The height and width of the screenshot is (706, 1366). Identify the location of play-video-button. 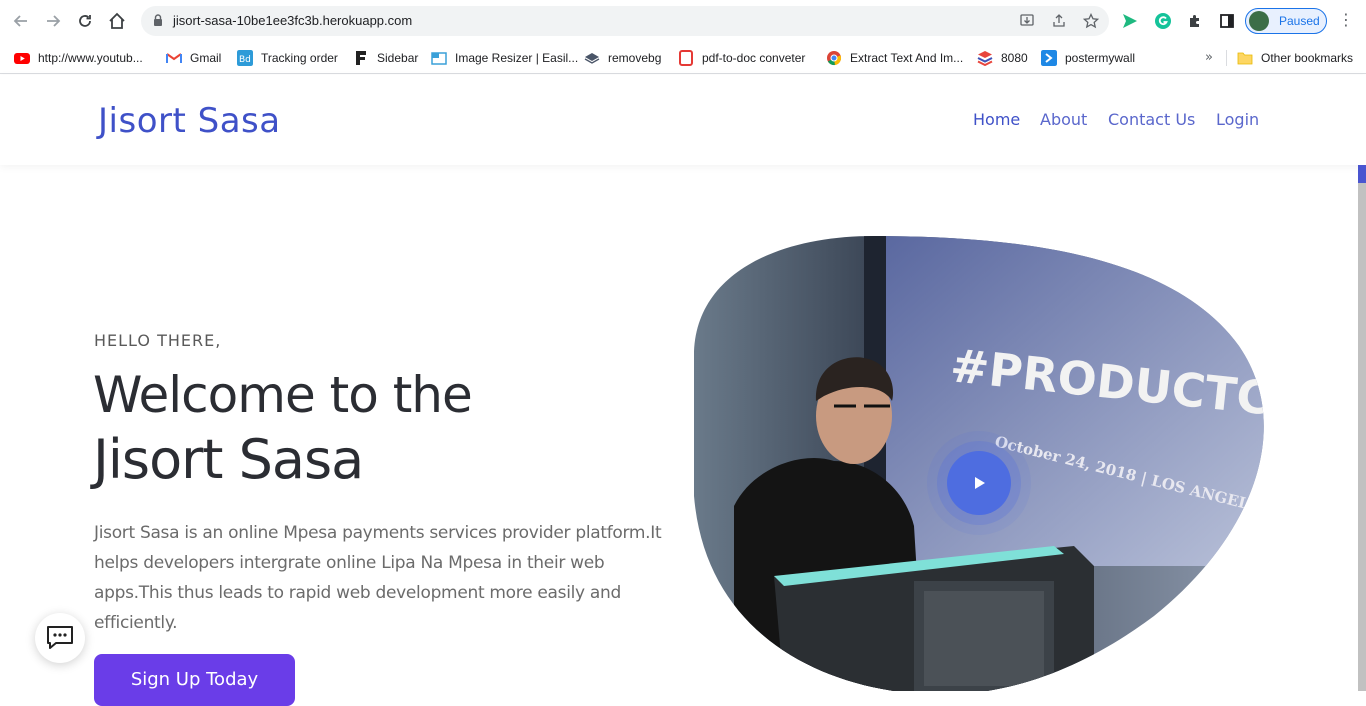
(979, 483).